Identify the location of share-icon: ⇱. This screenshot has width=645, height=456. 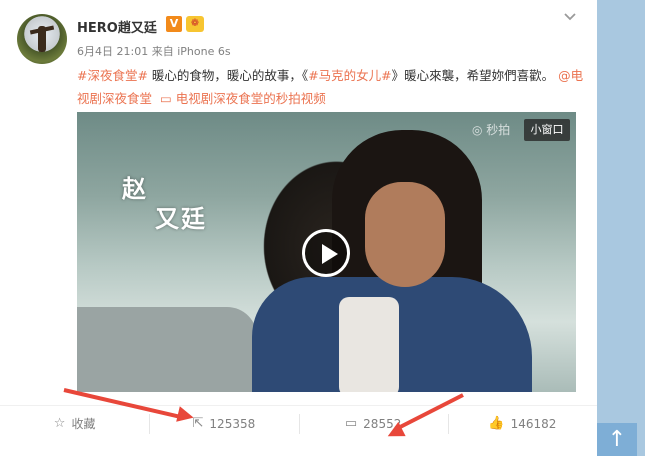
(198, 423).